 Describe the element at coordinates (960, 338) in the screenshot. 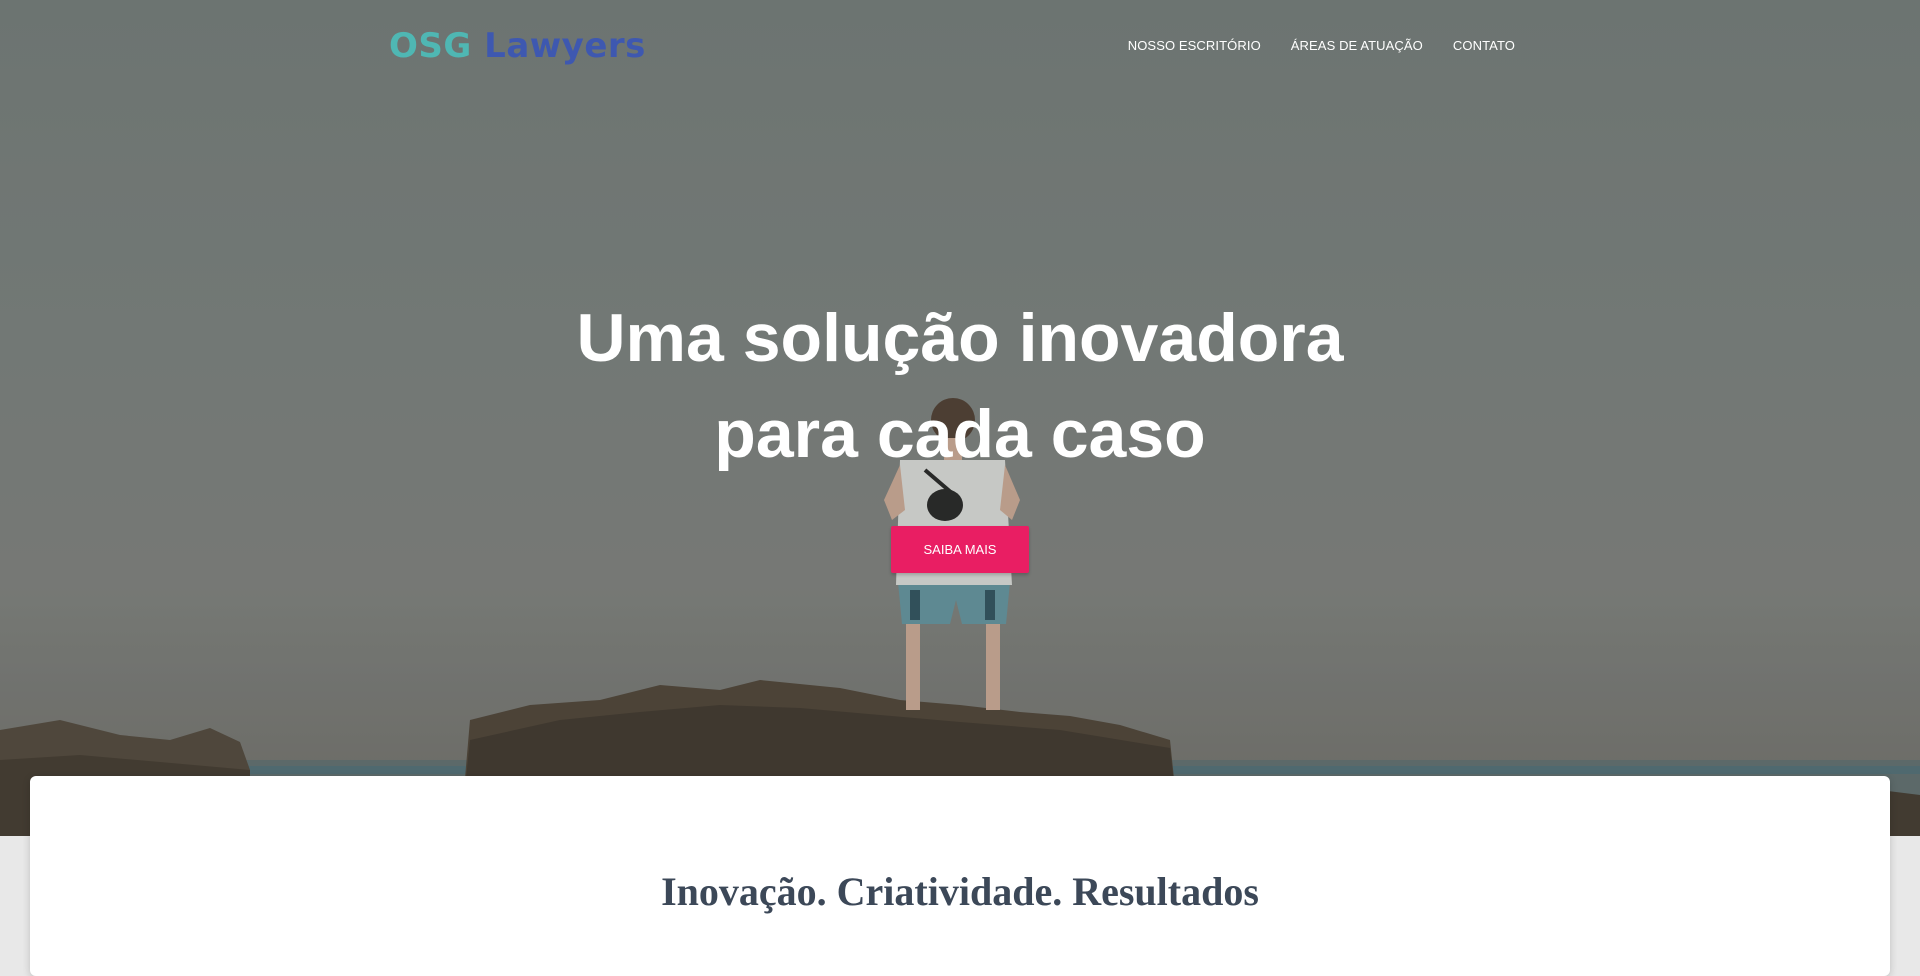

I see `hero-title-line-1: Uma solução inovadora` at that location.